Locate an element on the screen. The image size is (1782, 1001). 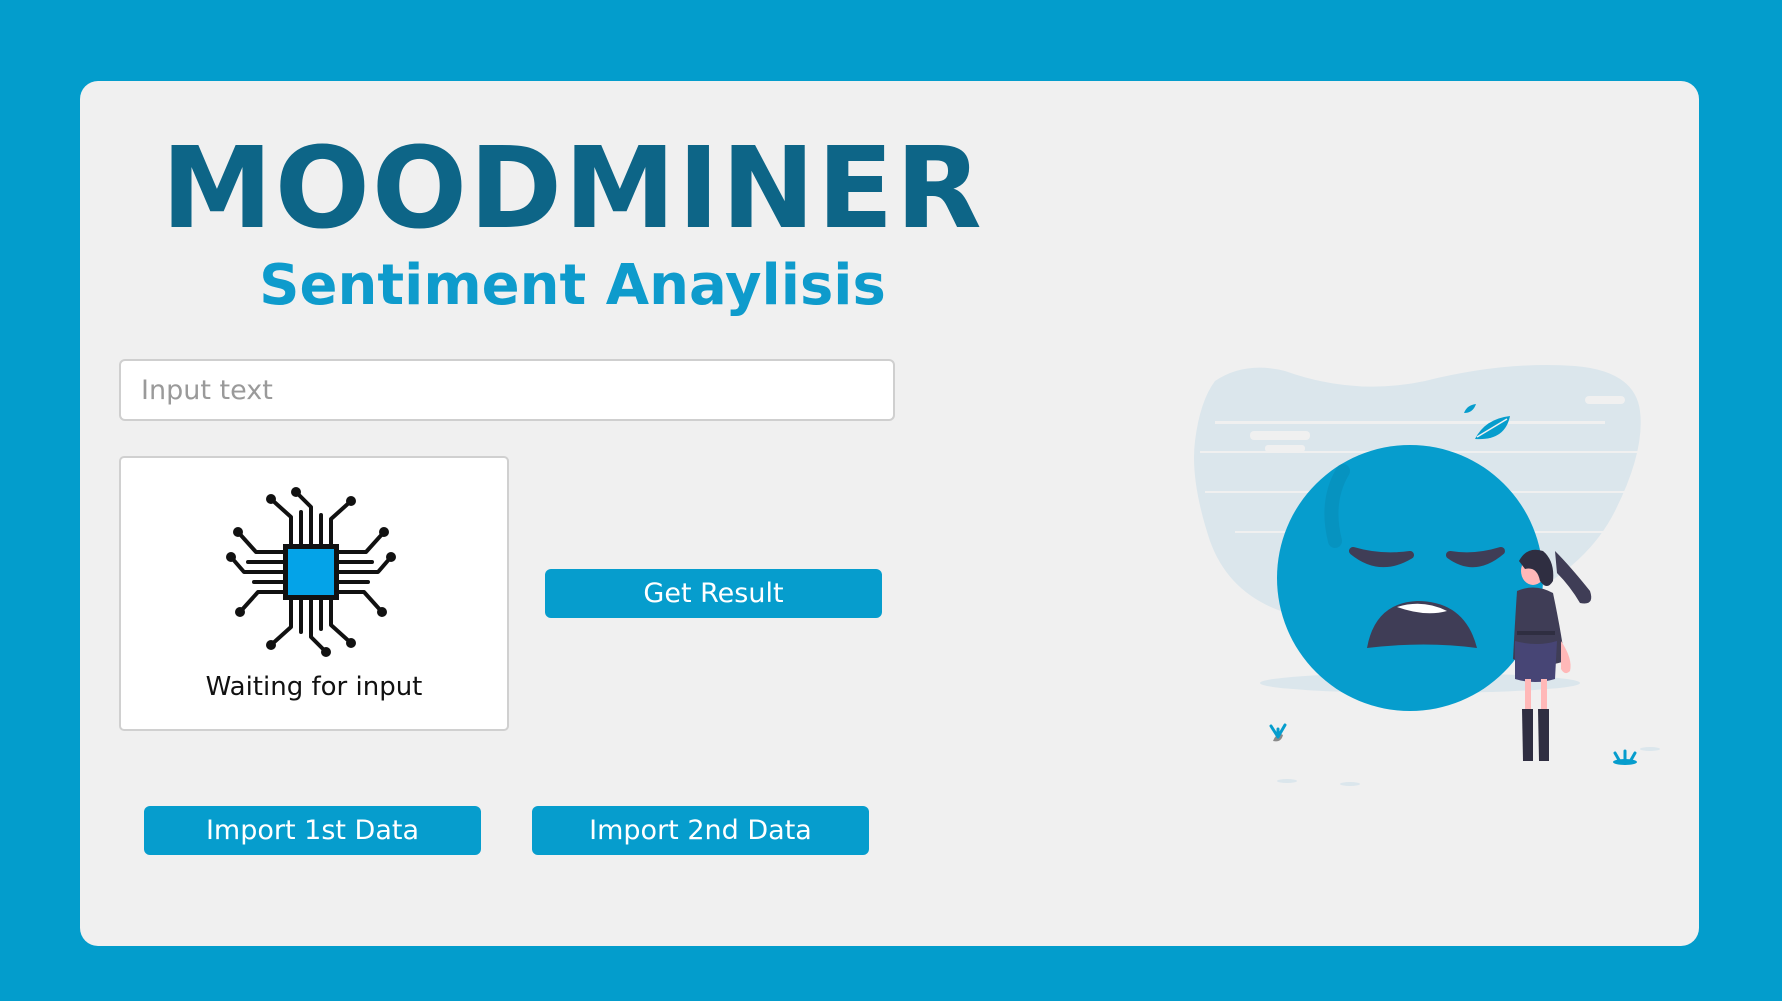
get-result-button: Get Result is located at coordinates (713, 593).